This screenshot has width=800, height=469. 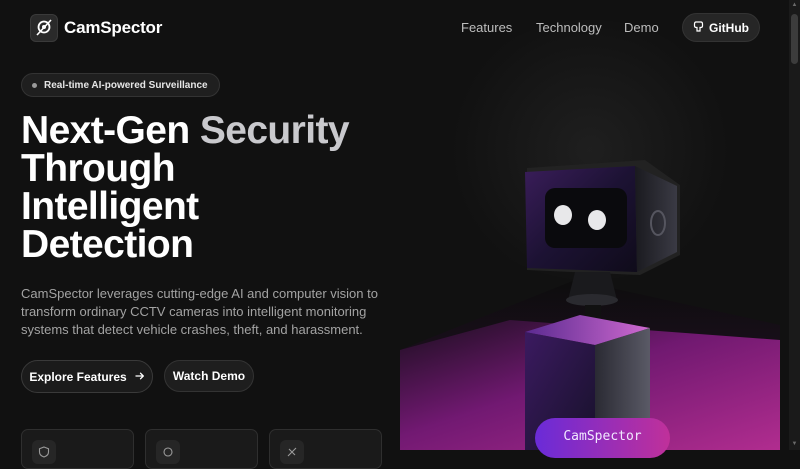 What do you see at coordinates (105, 130) in the screenshot?
I see `headline-word-next-gen: Next-Gen` at bounding box center [105, 130].